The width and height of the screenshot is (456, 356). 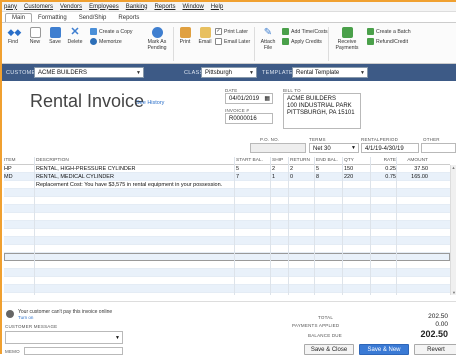 What do you see at coordinates (329, 161) in the screenshot?
I see `column-header-end-bal: END BAL.` at bounding box center [329, 161].